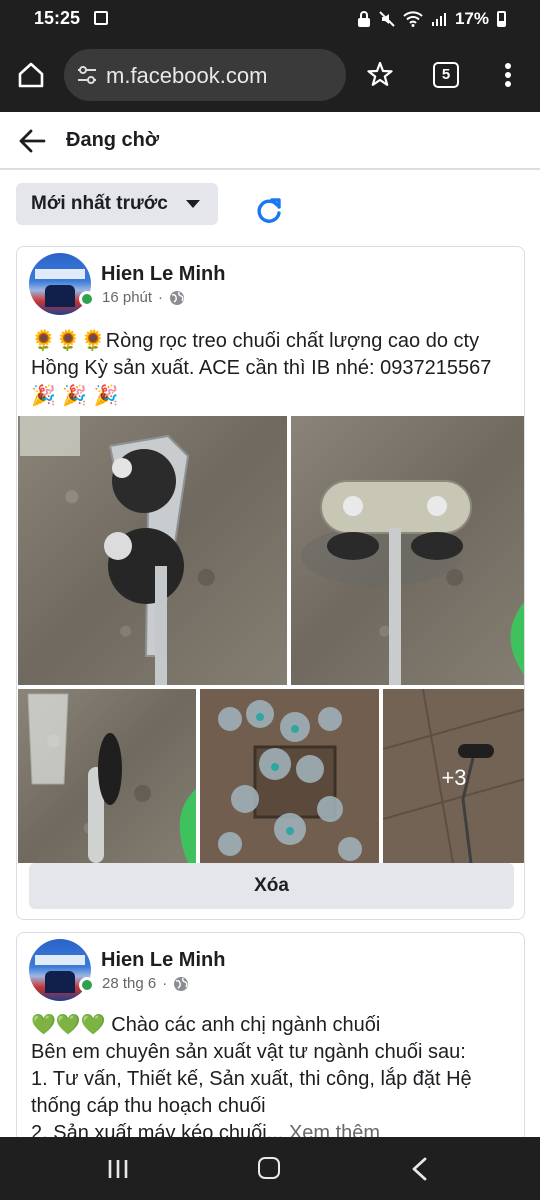 The image size is (540, 1200). What do you see at coordinates (501, 19) in the screenshot?
I see `battery-icon` at bounding box center [501, 19].